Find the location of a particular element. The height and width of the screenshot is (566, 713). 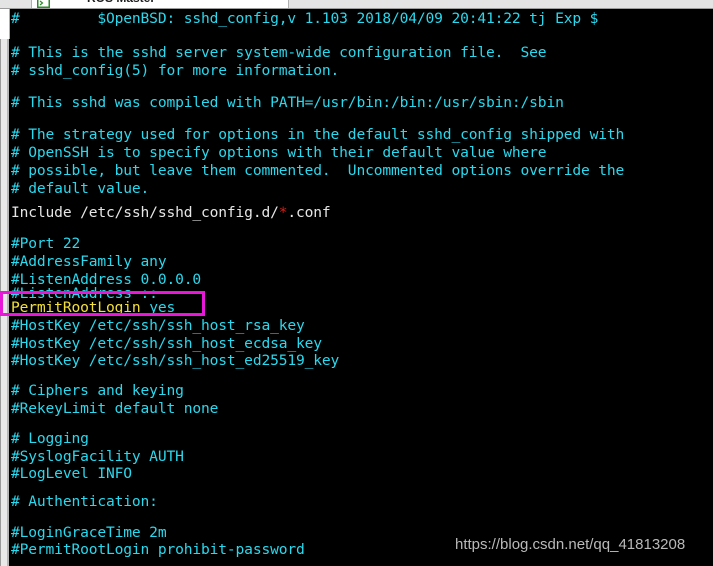

window-left-edge is located at coordinates (0, 287).